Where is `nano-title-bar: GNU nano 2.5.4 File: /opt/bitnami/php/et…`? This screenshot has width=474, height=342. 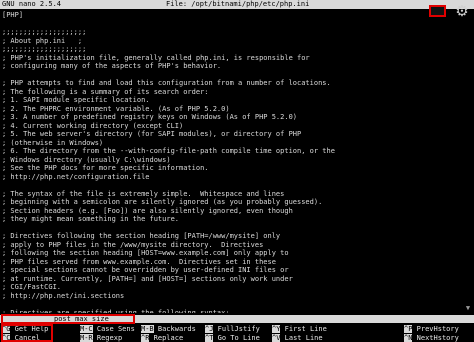
nano-title-bar: GNU nano 2.5.4 File: /opt/bitnami/php/et… is located at coordinates (237, 4).